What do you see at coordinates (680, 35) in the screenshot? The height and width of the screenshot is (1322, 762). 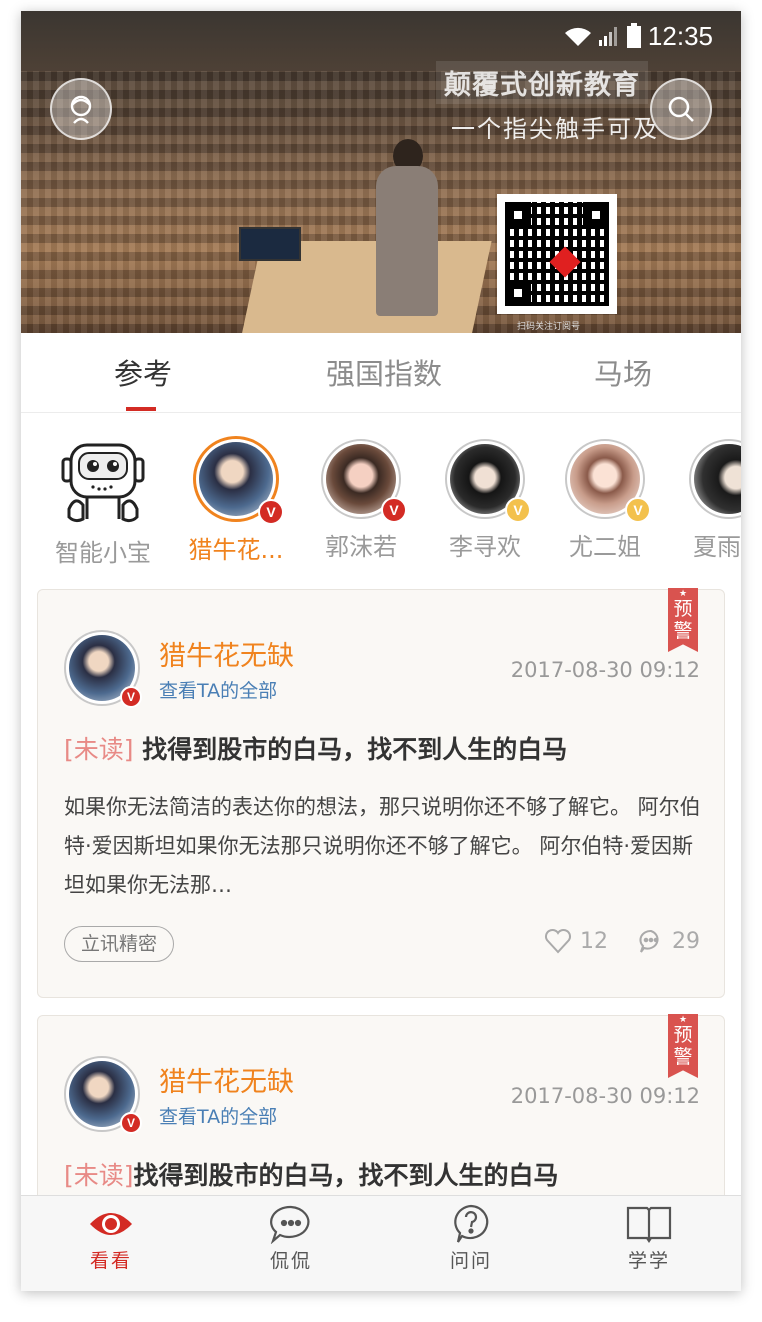 I see `status-time: 12:35` at bounding box center [680, 35].